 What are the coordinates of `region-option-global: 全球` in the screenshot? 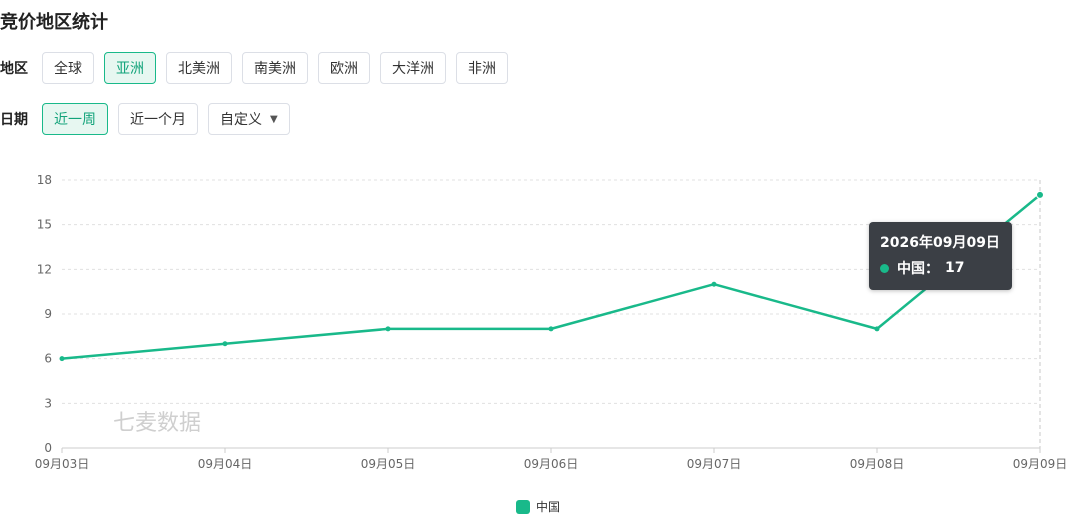 It's located at (68, 68).